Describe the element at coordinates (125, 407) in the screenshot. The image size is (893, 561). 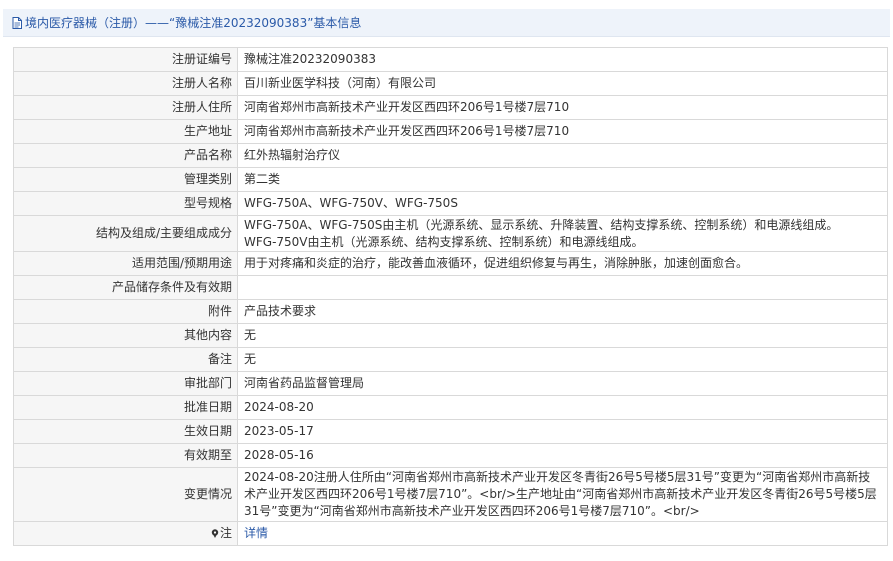
I see `row-label: 批准日期` at that location.